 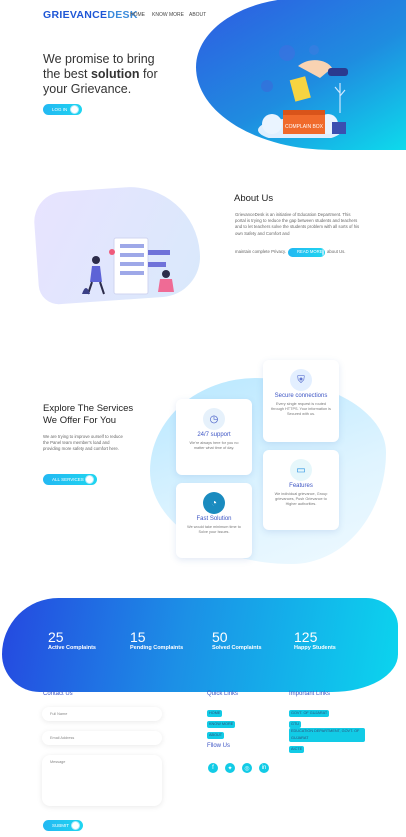 What do you see at coordinates (216, 735) in the screenshot?
I see `quick-link-about: ABOUT` at bounding box center [216, 735].